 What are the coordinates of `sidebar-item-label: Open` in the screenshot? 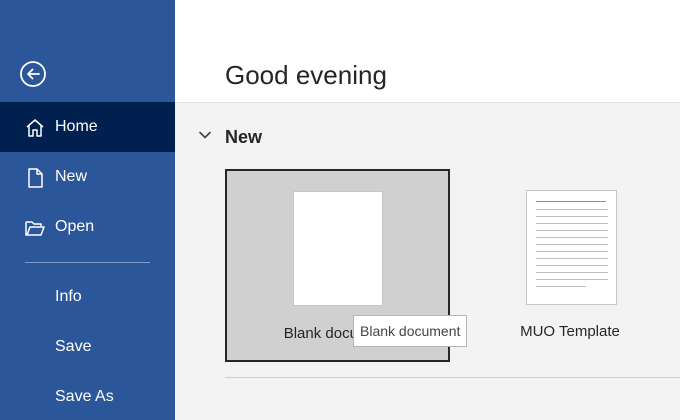 It's located at (75, 226).